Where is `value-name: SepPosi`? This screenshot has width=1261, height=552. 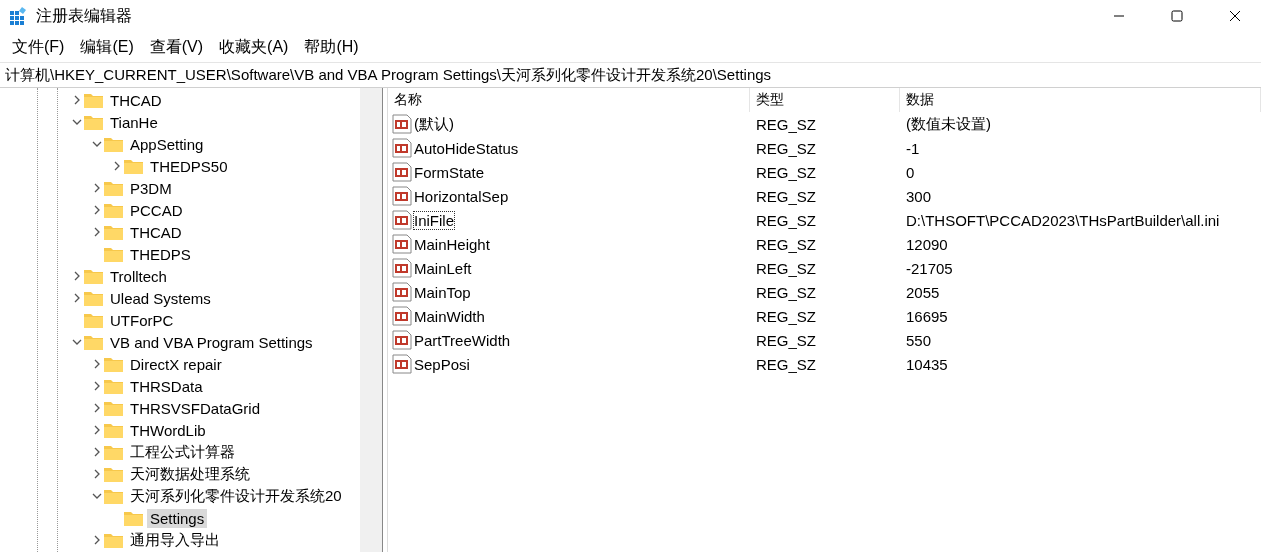
value-name: SepPosi is located at coordinates (442, 364).